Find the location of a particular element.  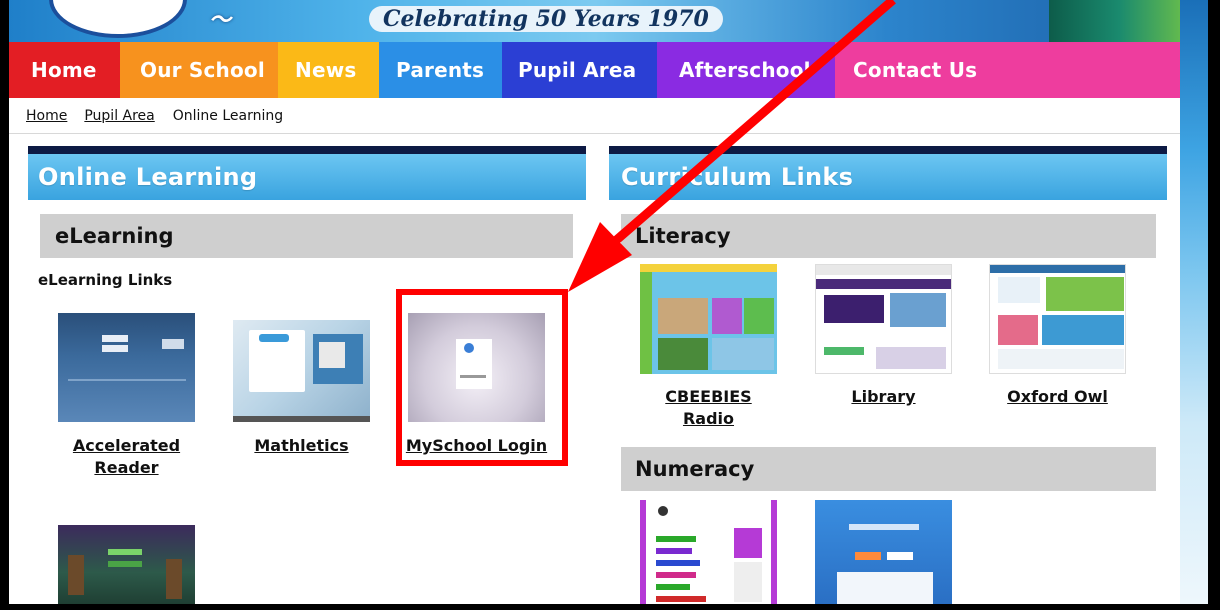

elearning-links-label: eLearning Links is located at coordinates (105, 280).